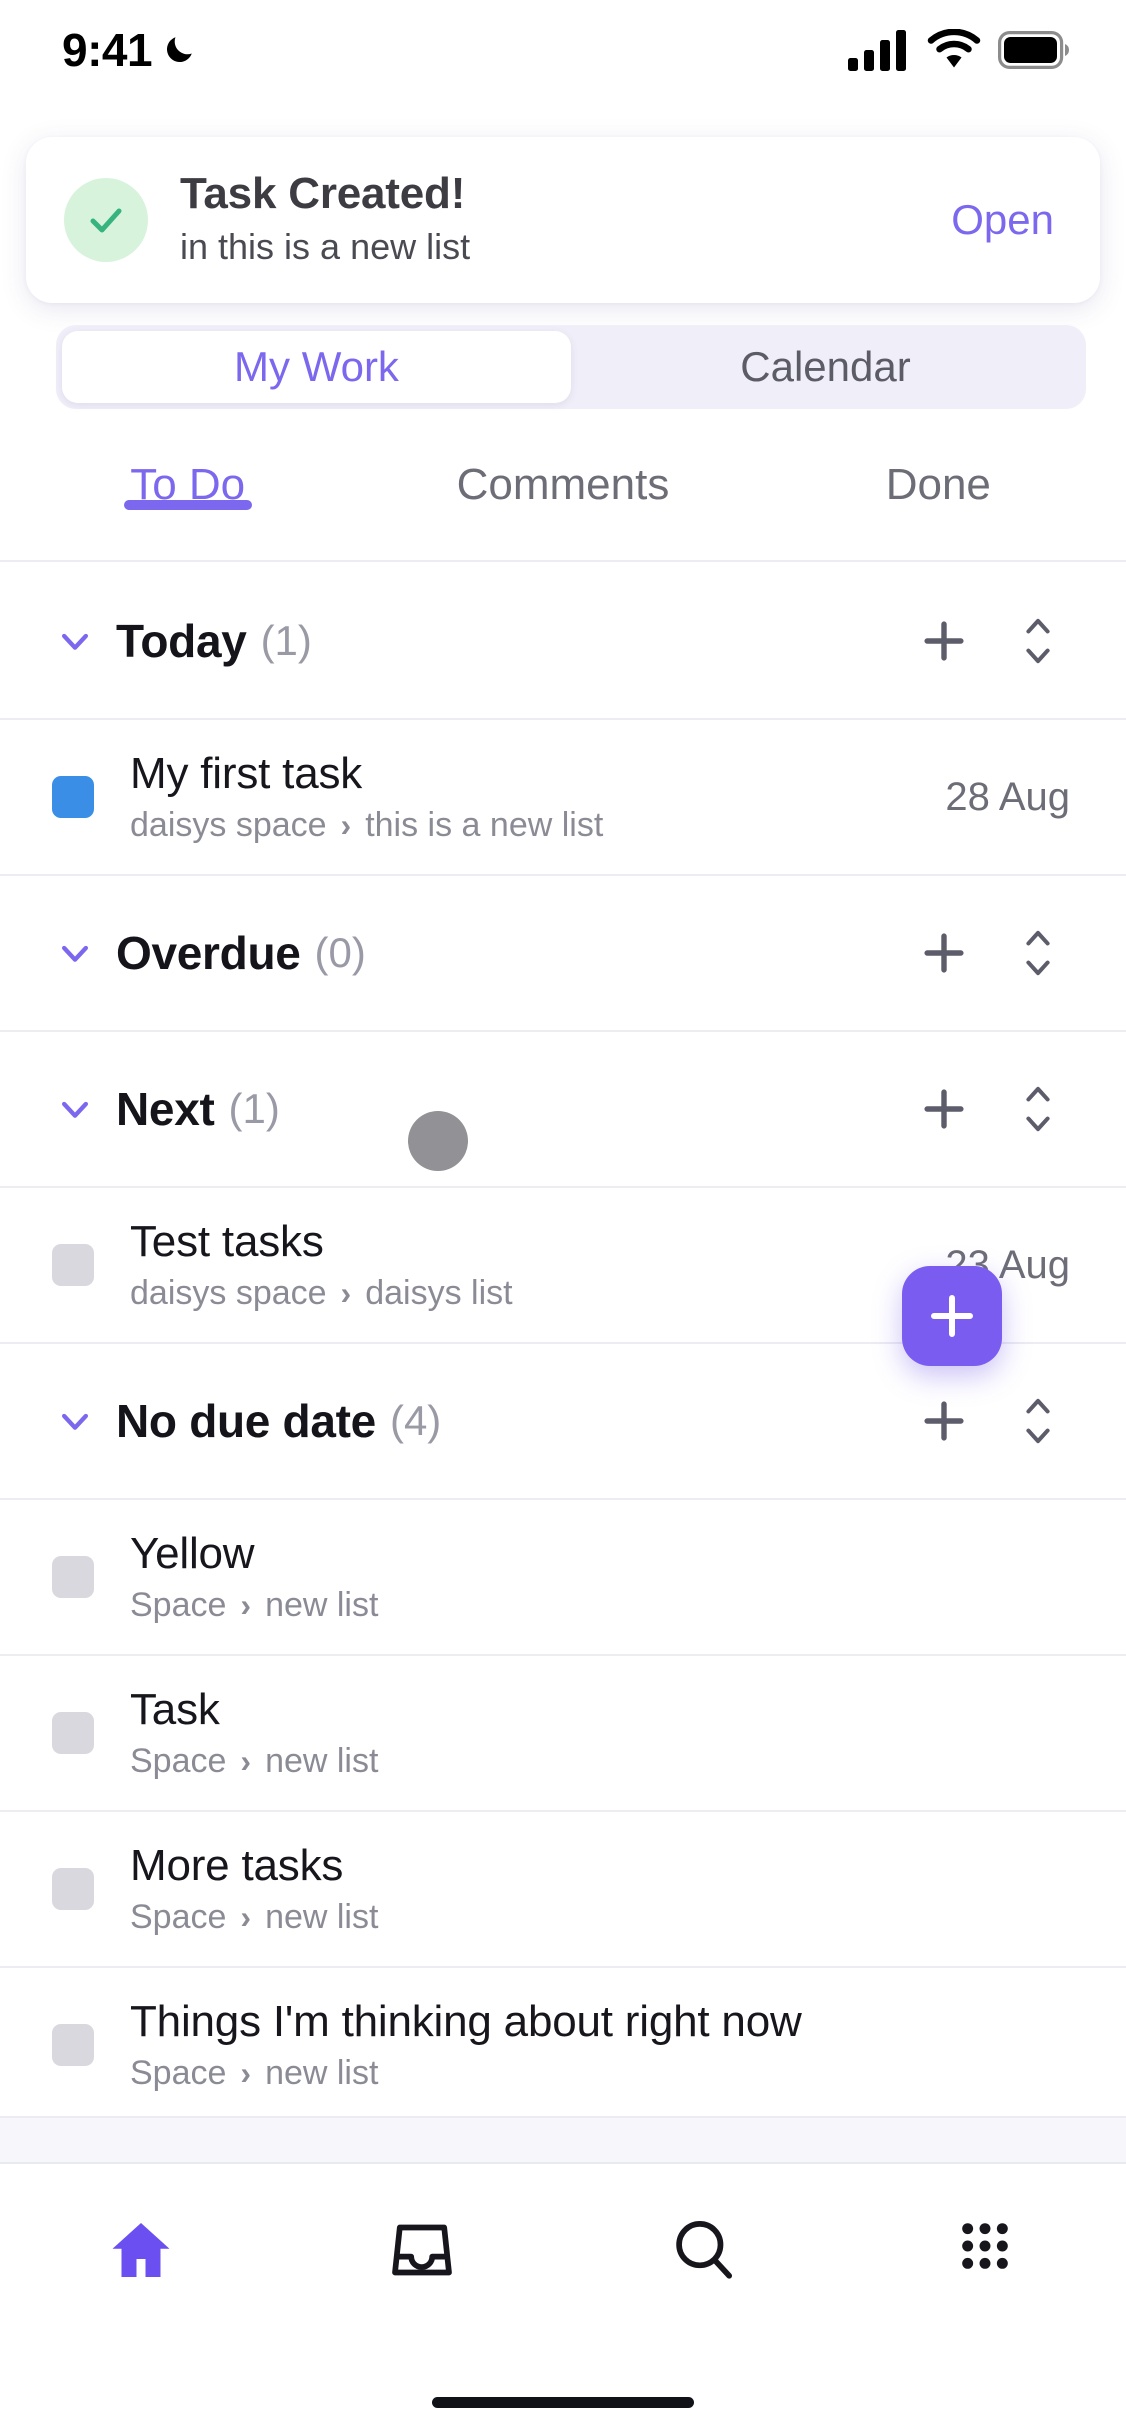  I want to click on section-title: Overdue, so click(208, 953).